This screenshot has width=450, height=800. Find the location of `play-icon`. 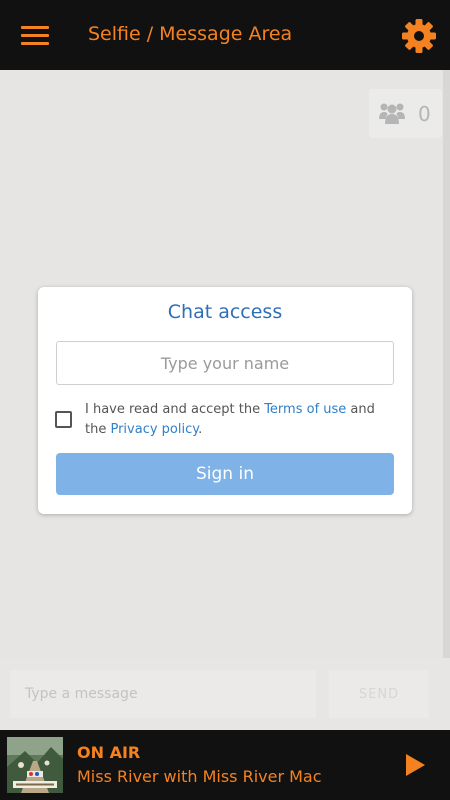

play-icon is located at coordinates (415, 765).